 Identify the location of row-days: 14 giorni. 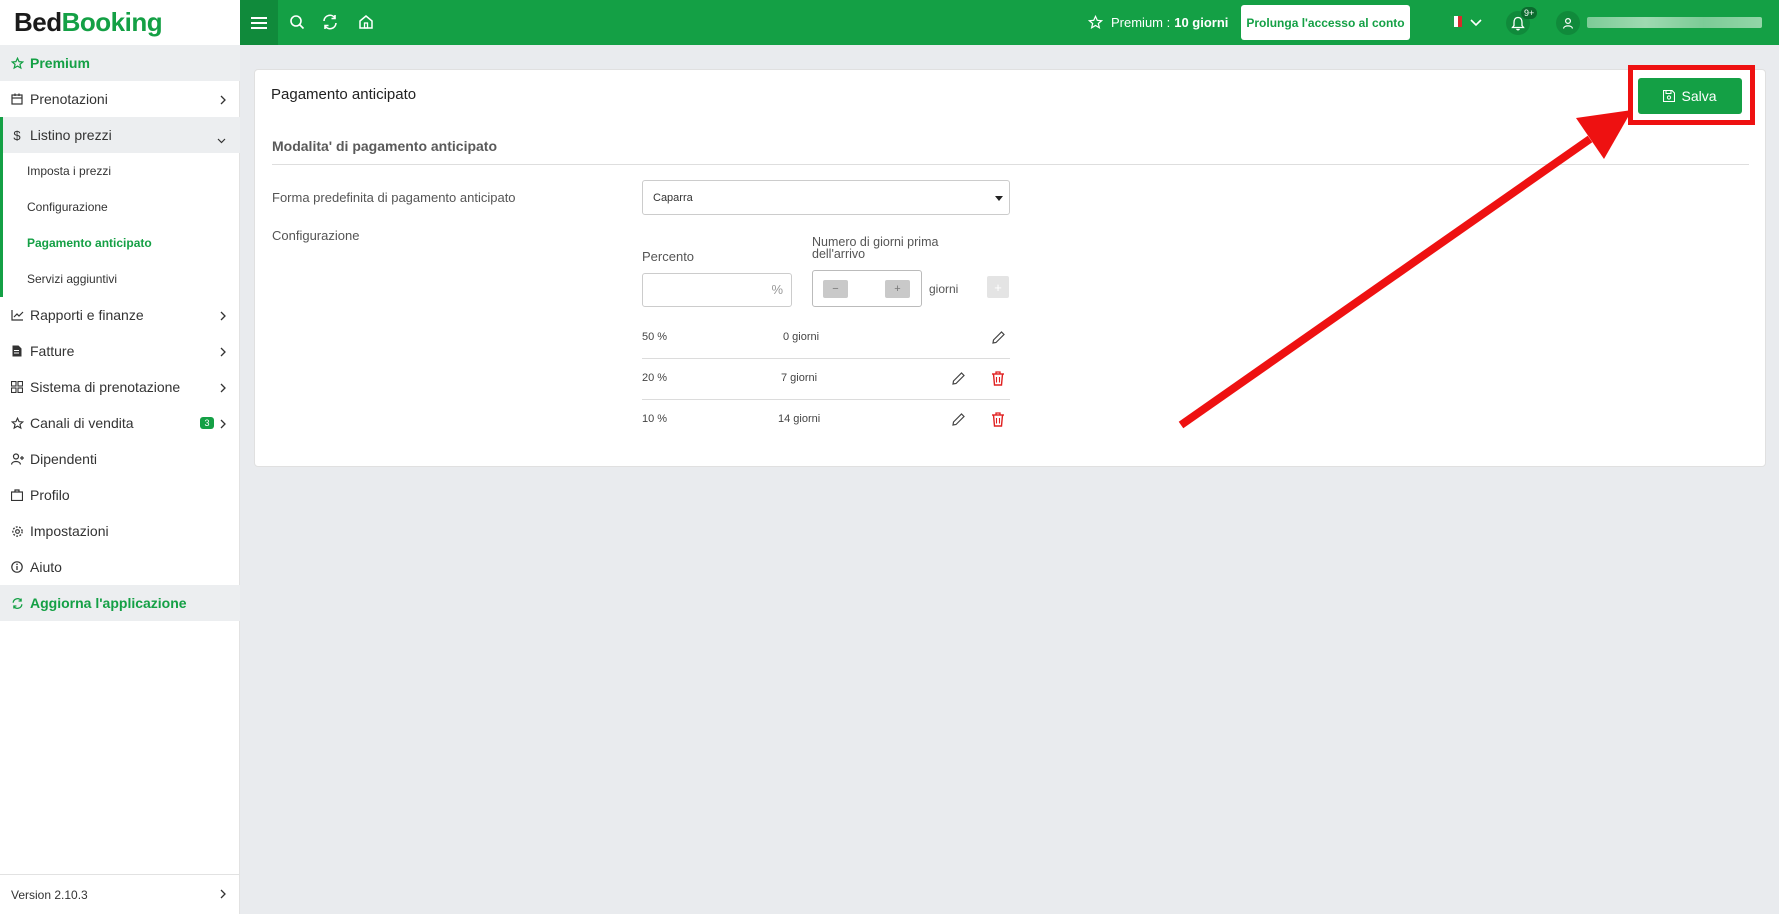
(799, 419).